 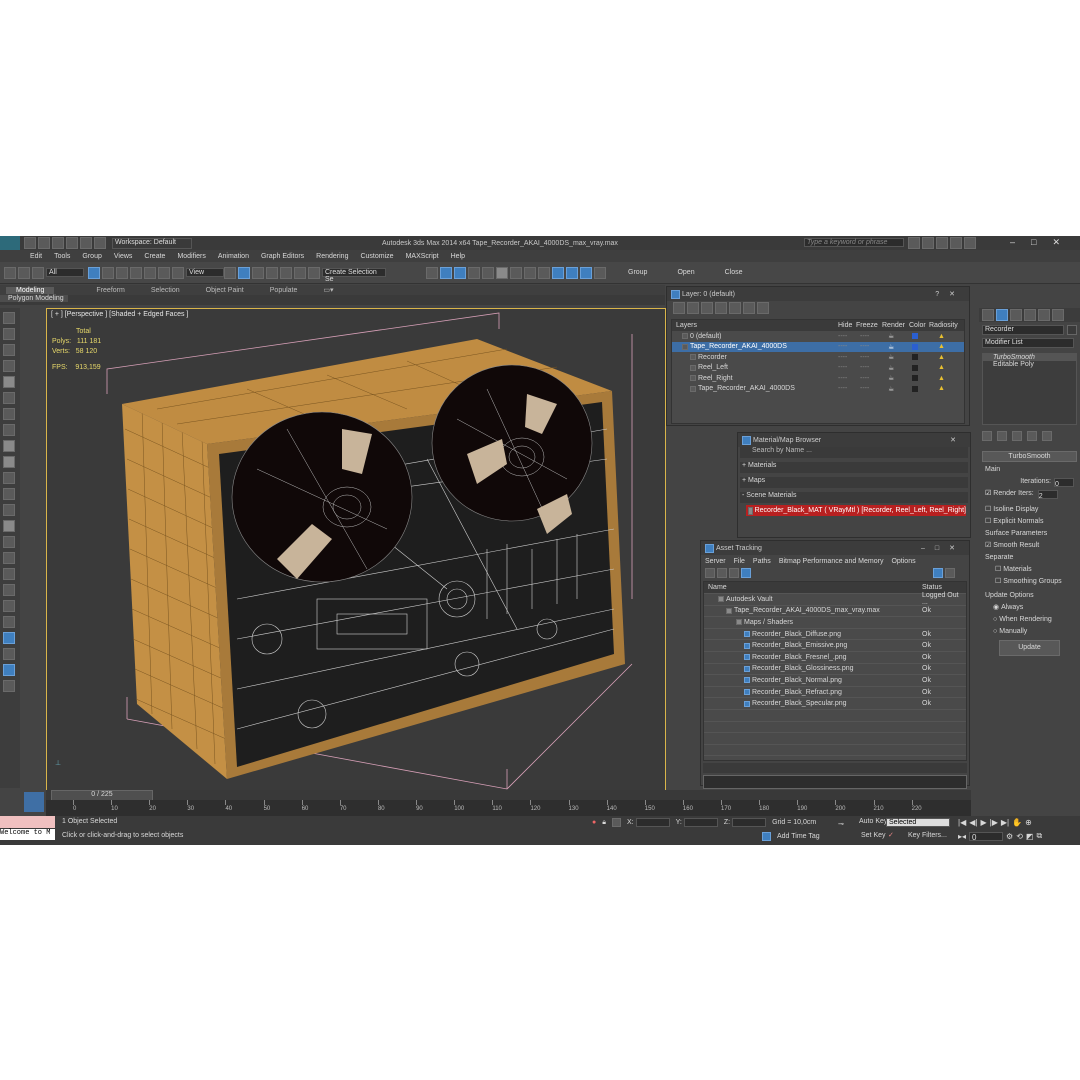 What do you see at coordinates (9, 638) in the screenshot?
I see `camera-icon` at bounding box center [9, 638].